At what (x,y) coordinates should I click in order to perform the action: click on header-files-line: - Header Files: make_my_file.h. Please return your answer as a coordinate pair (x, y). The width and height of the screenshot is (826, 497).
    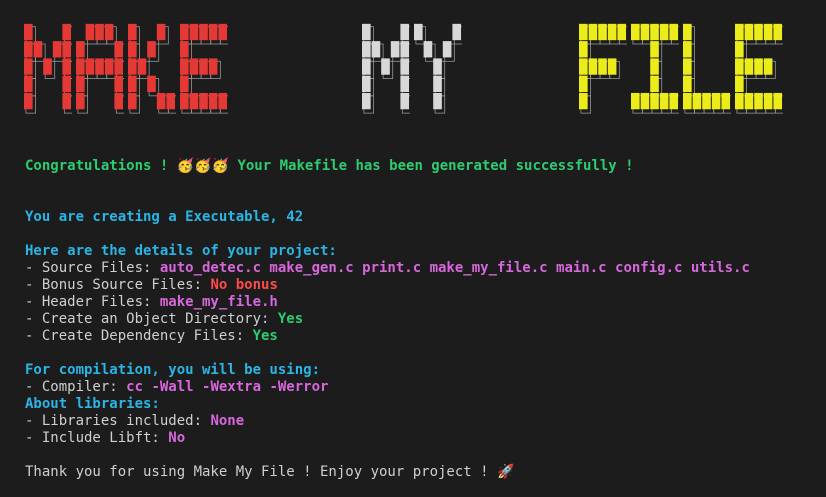
    Looking at the image, I should click on (151, 302).